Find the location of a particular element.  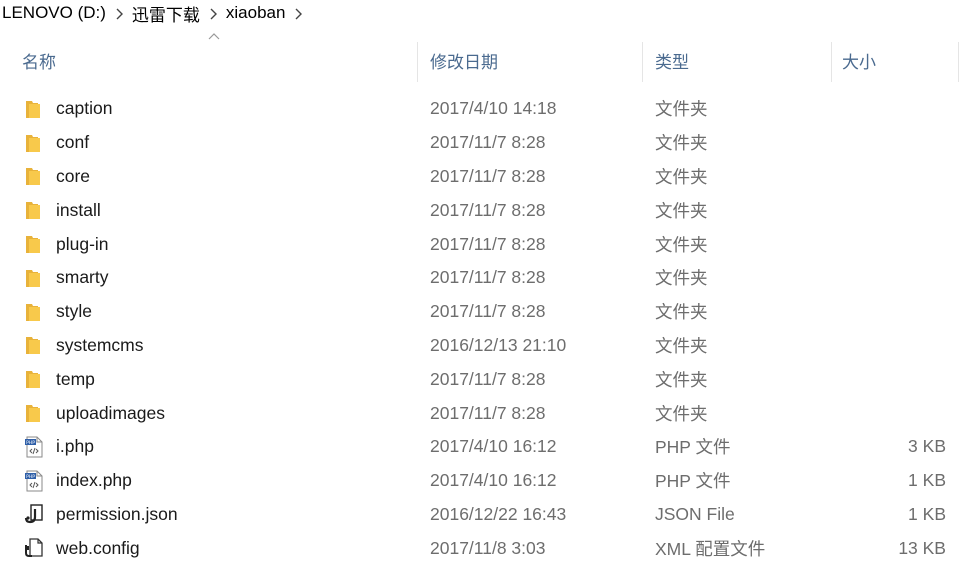

file-name: install is located at coordinates (78, 209).